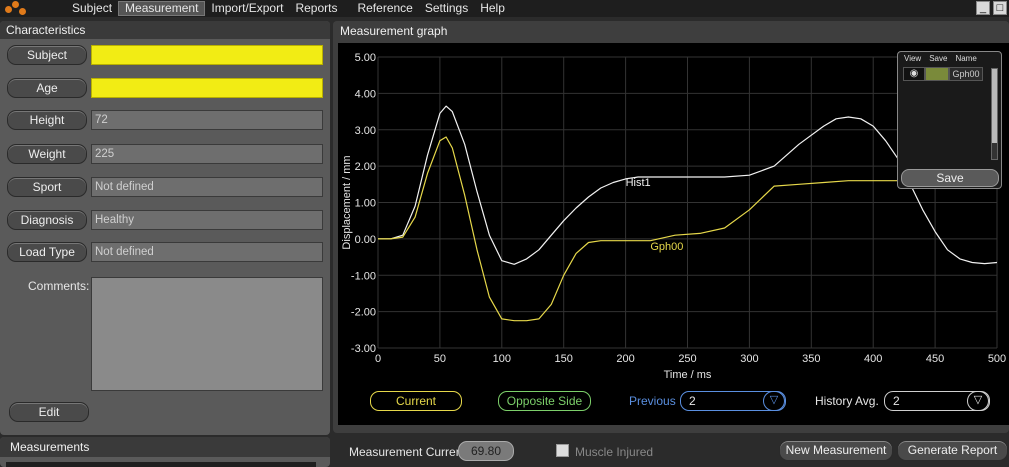 The height and width of the screenshot is (467, 1009). I want to click on legend-current-button: Current, so click(416, 401).